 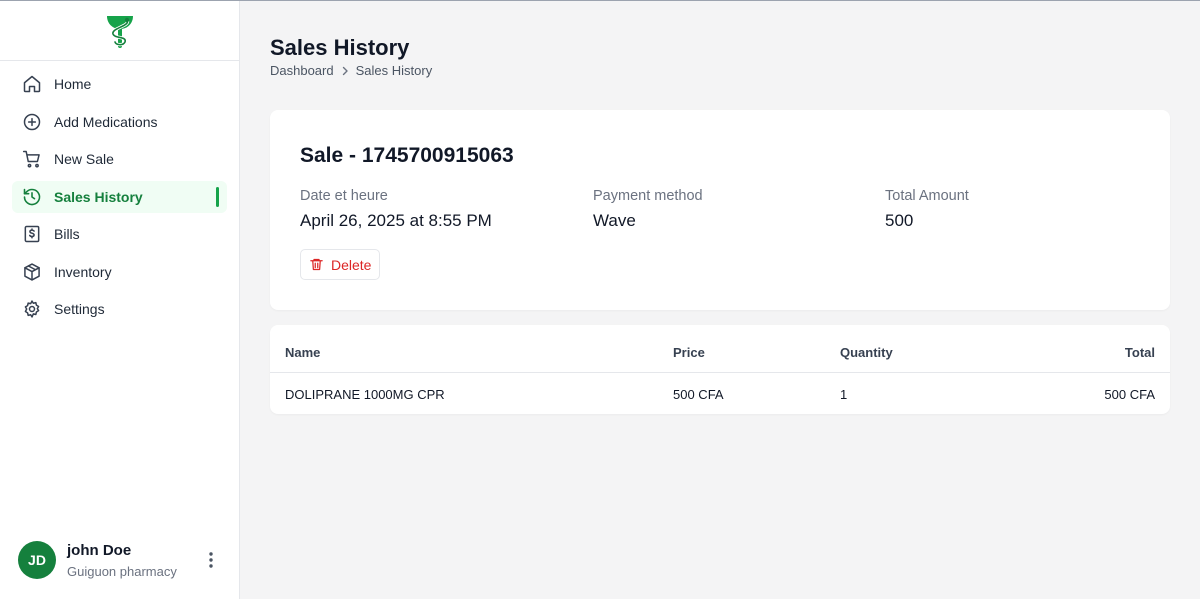 What do you see at coordinates (119, 159) in the screenshot?
I see `sidebar-item-new-sale: New Sale` at bounding box center [119, 159].